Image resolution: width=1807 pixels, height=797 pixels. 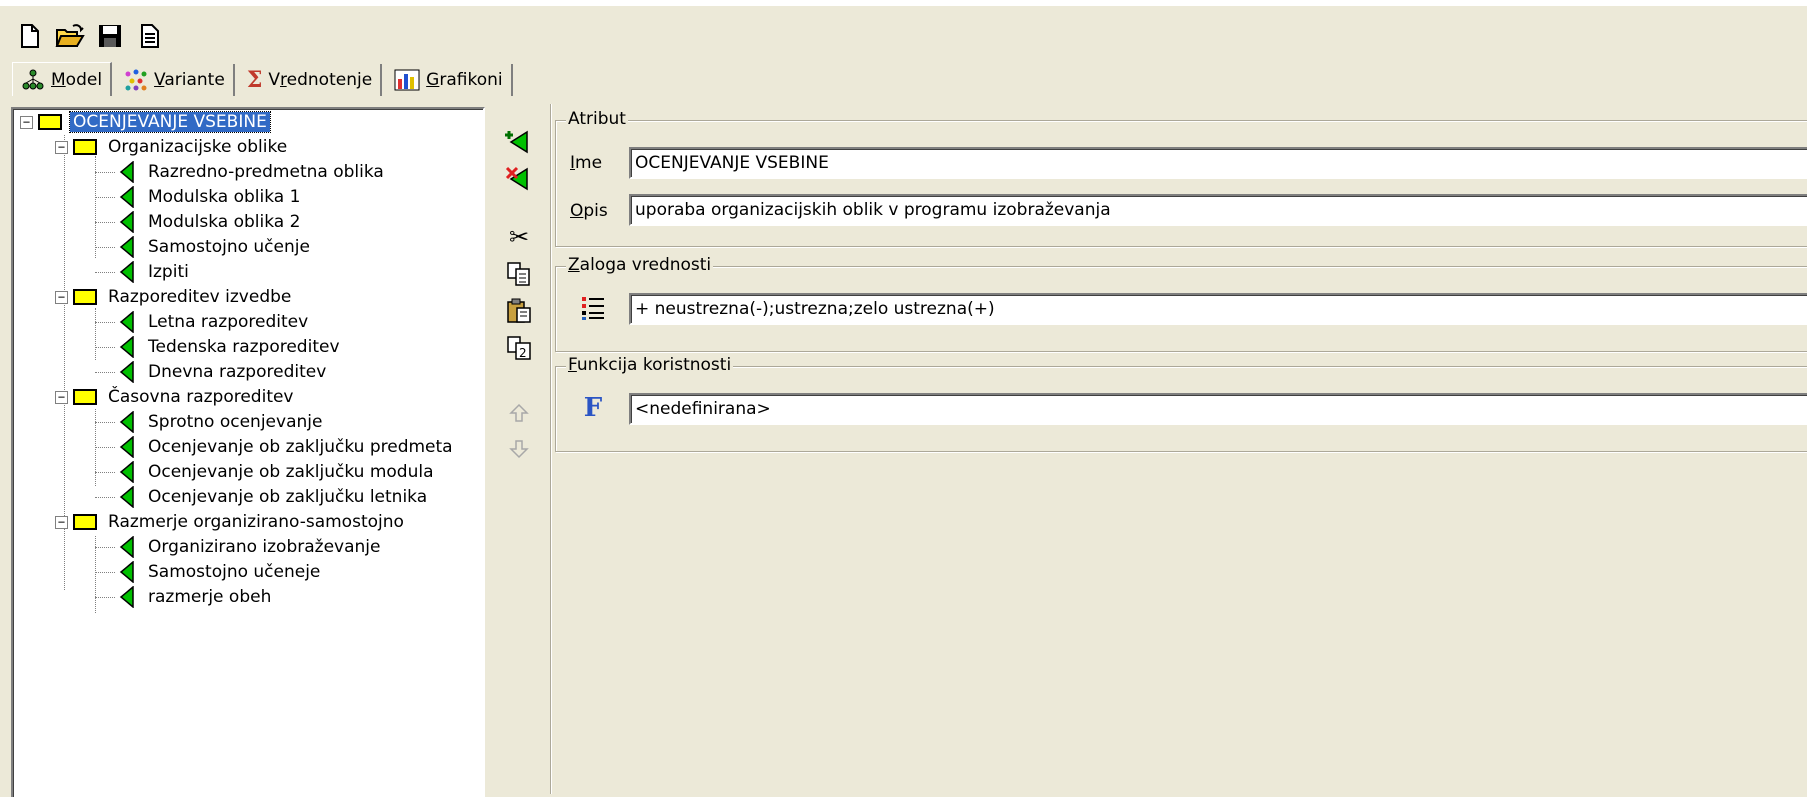 I want to click on tab-grafikoni-mnemonic: G, so click(x=433, y=80).